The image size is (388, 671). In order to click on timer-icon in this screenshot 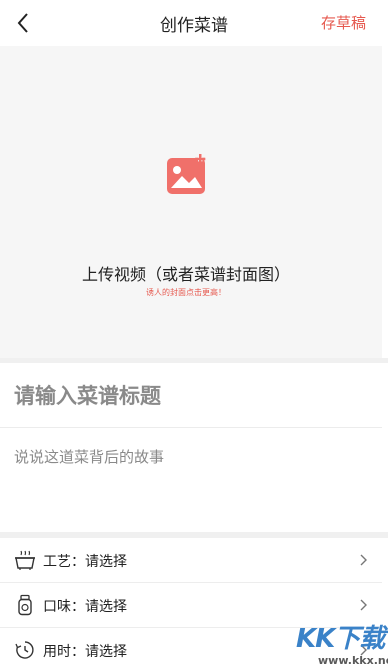, I will do `click(24, 650)`.